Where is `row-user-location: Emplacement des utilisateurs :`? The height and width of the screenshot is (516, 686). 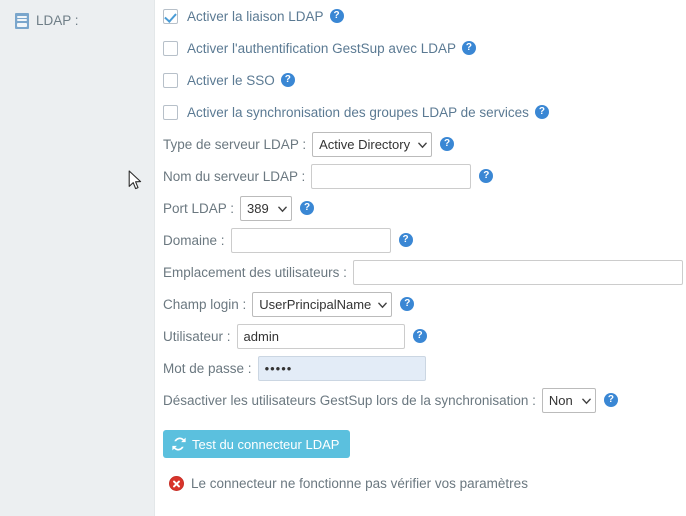 row-user-location: Emplacement des utilisateurs : is located at coordinates (420, 272).